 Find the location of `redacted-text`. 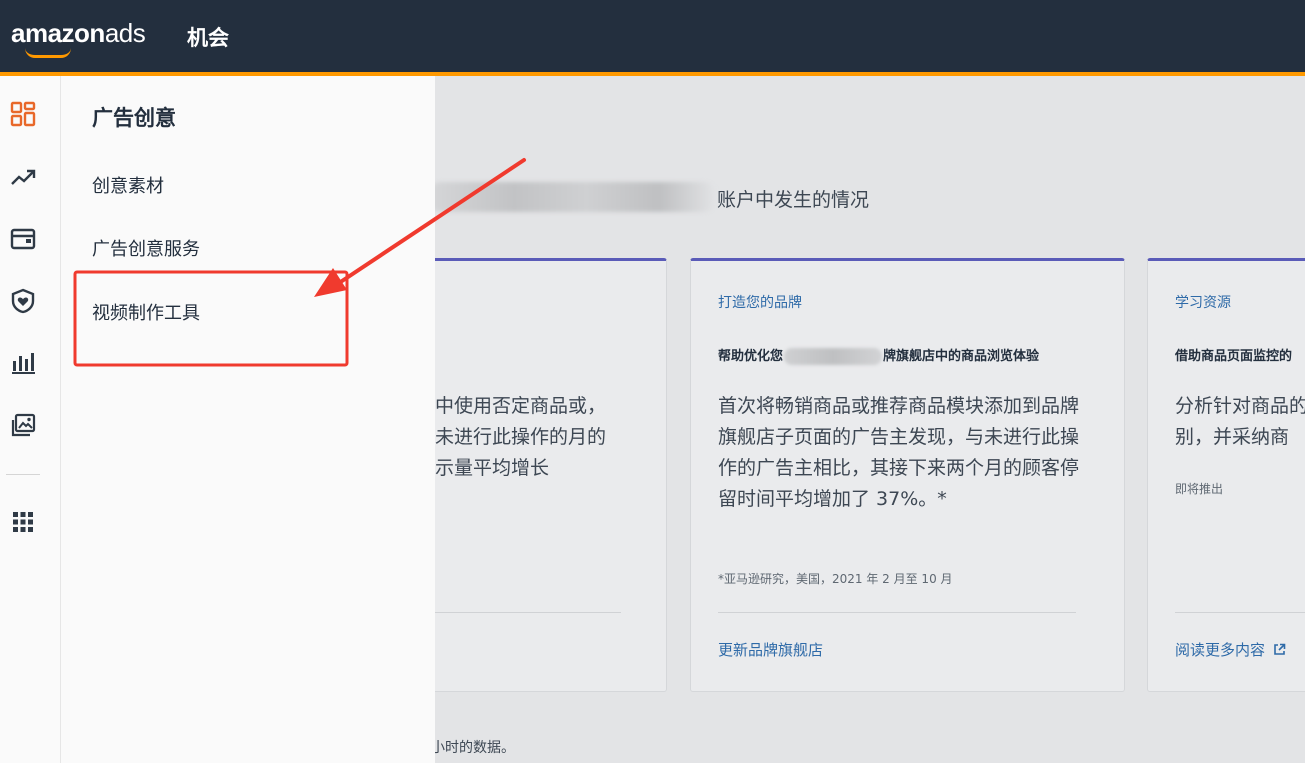

redacted-text is located at coordinates (576, 197).